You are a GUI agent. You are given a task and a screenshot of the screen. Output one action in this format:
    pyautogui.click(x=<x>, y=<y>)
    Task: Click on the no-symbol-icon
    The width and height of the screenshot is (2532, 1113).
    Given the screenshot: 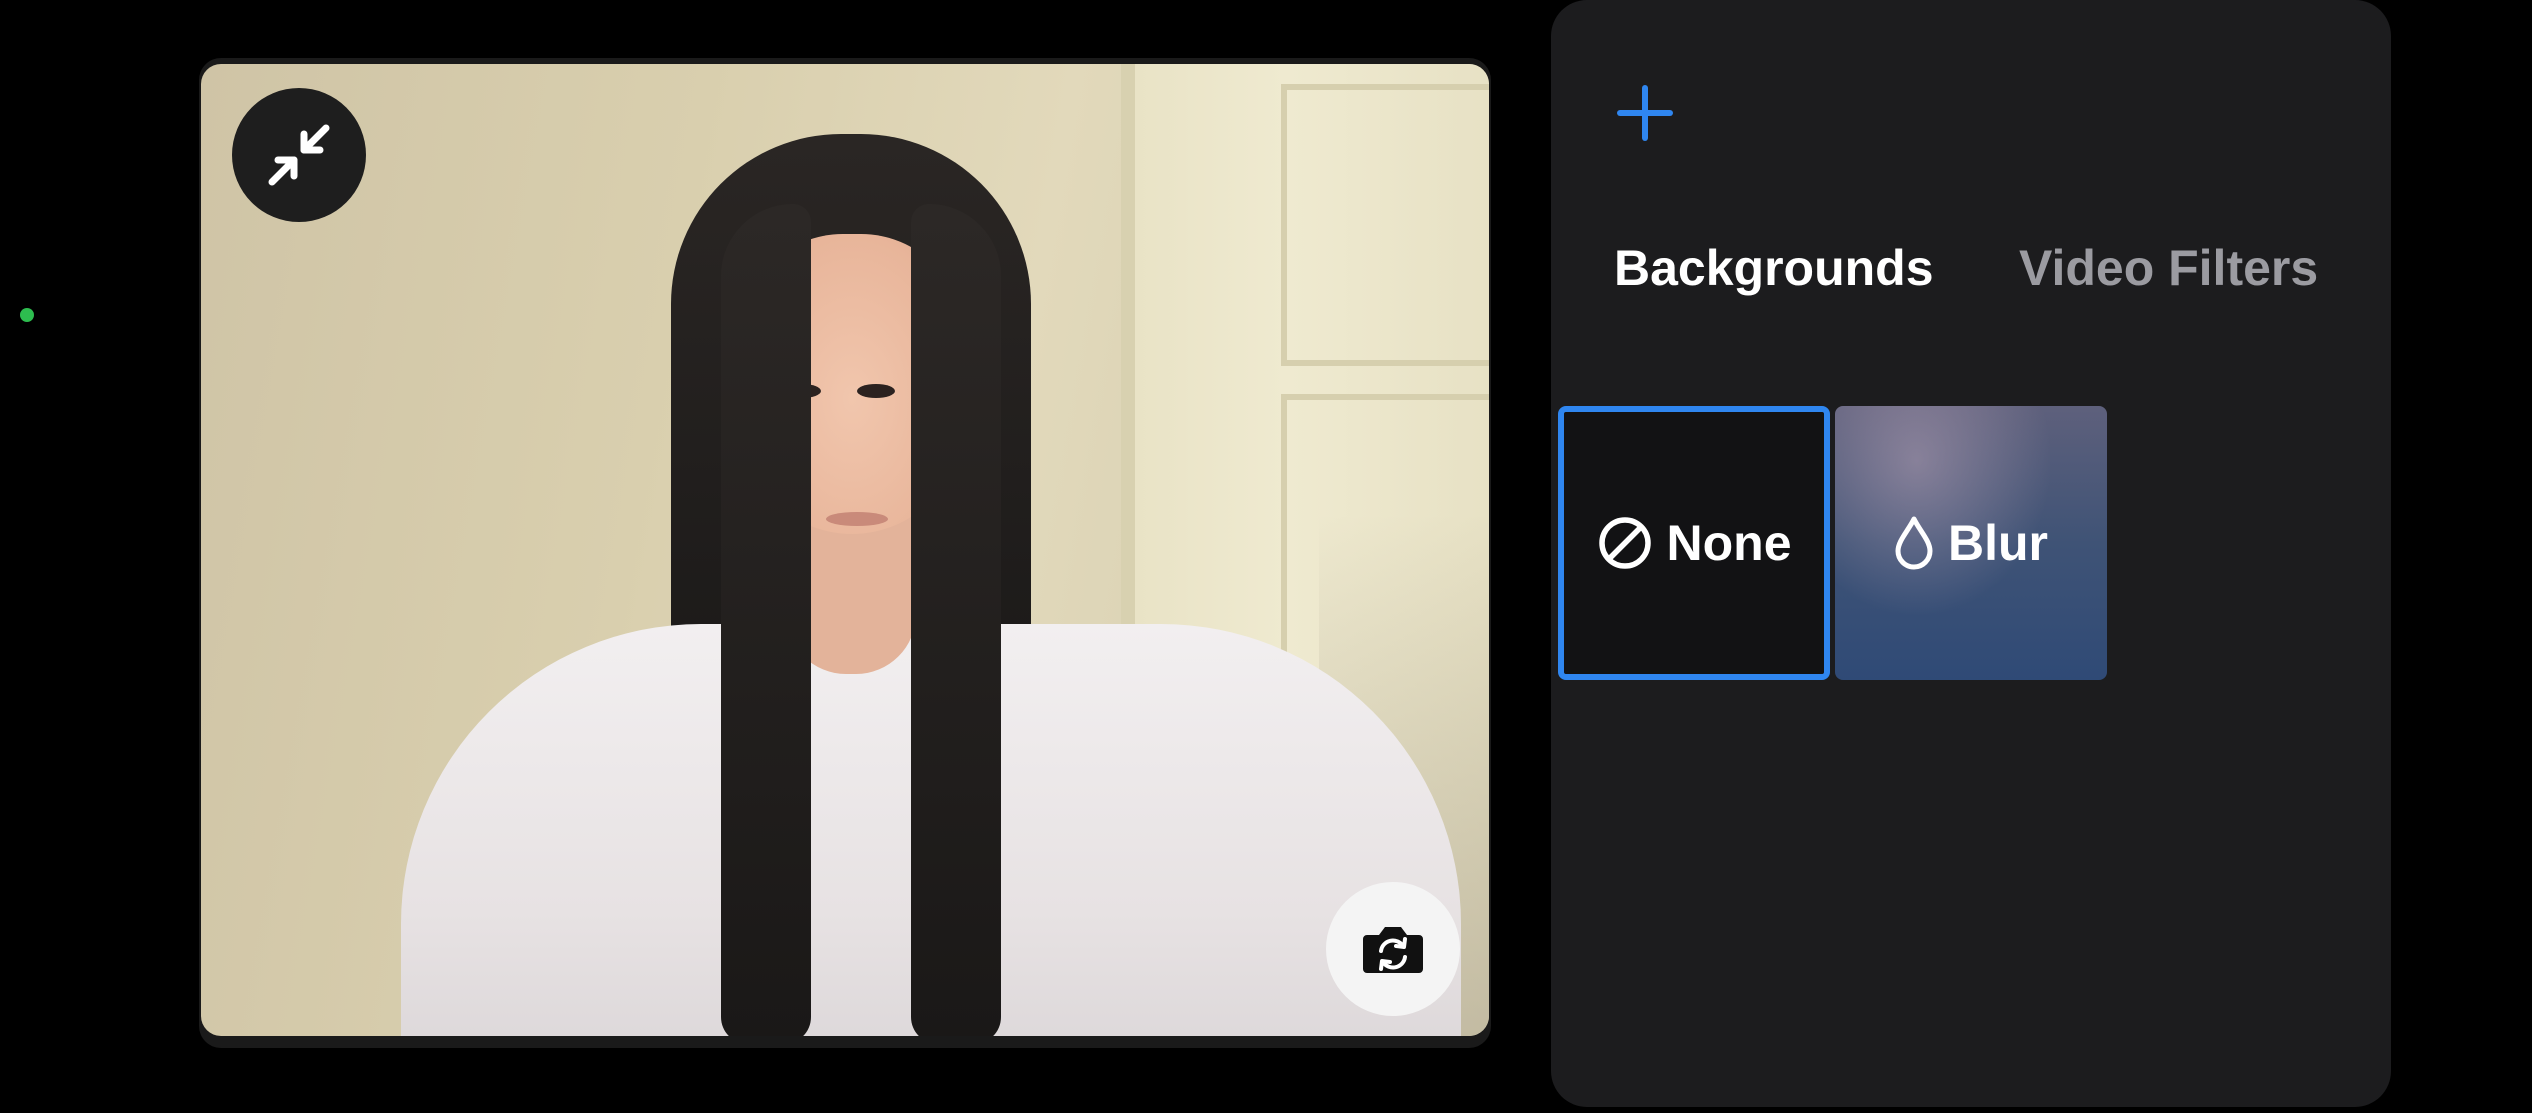 What is the action you would take?
    pyautogui.click(x=1625, y=543)
    